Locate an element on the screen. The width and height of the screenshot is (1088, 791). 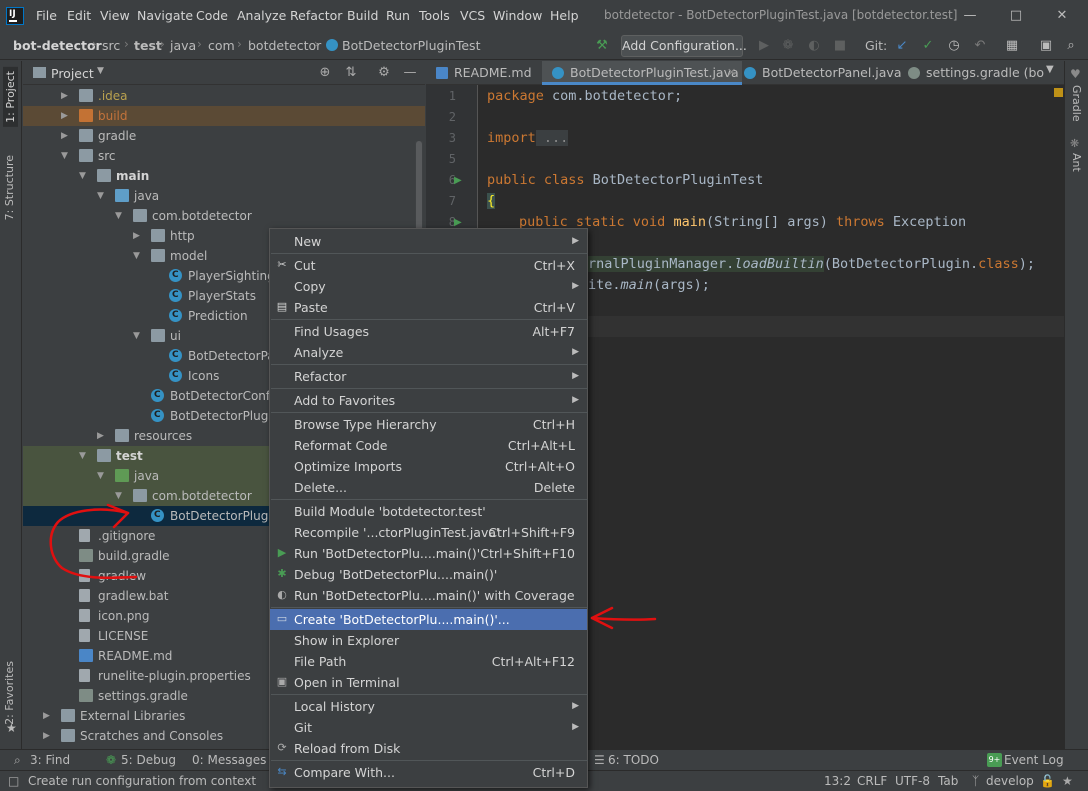
caret-position: 13:2 is located at coordinates (837, 781).